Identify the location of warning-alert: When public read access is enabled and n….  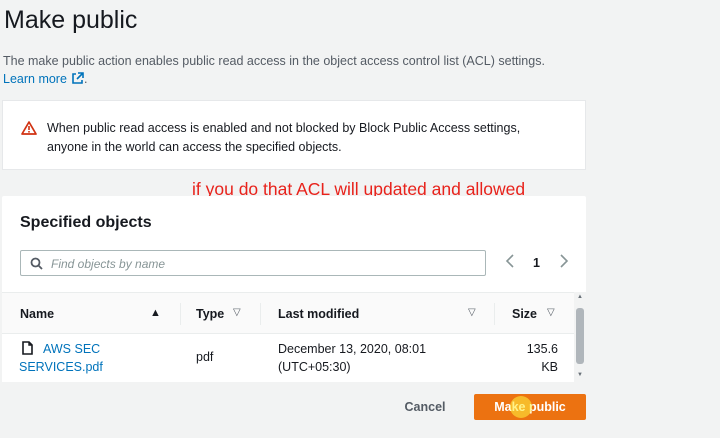
(294, 135).